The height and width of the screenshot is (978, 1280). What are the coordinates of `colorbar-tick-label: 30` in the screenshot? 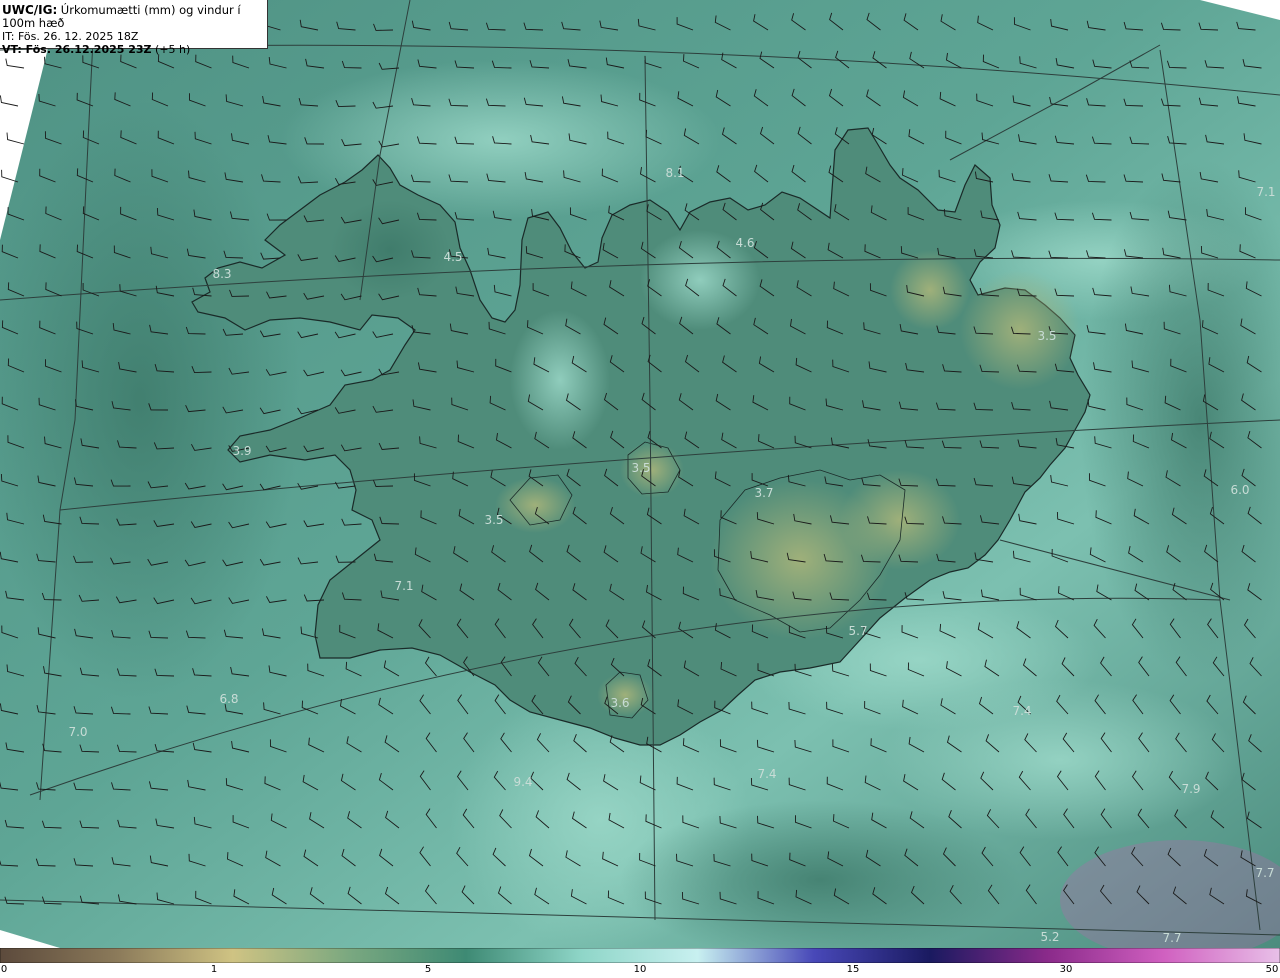 It's located at (1066, 969).